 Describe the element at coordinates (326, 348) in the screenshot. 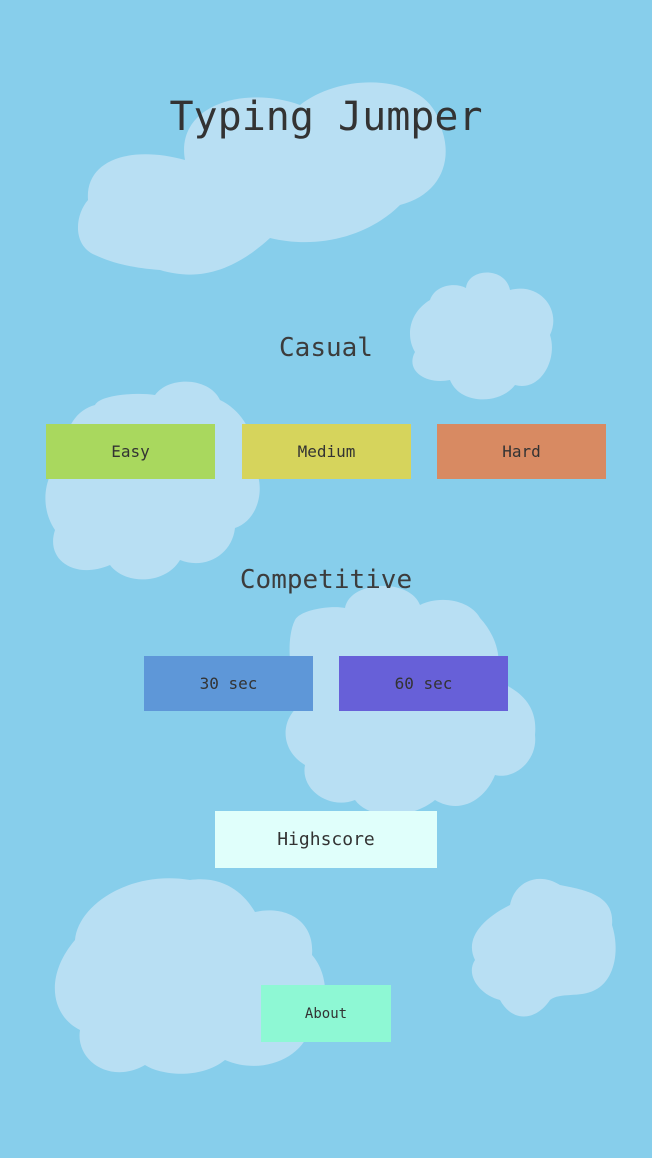

I see `casual-heading: Casual` at that location.